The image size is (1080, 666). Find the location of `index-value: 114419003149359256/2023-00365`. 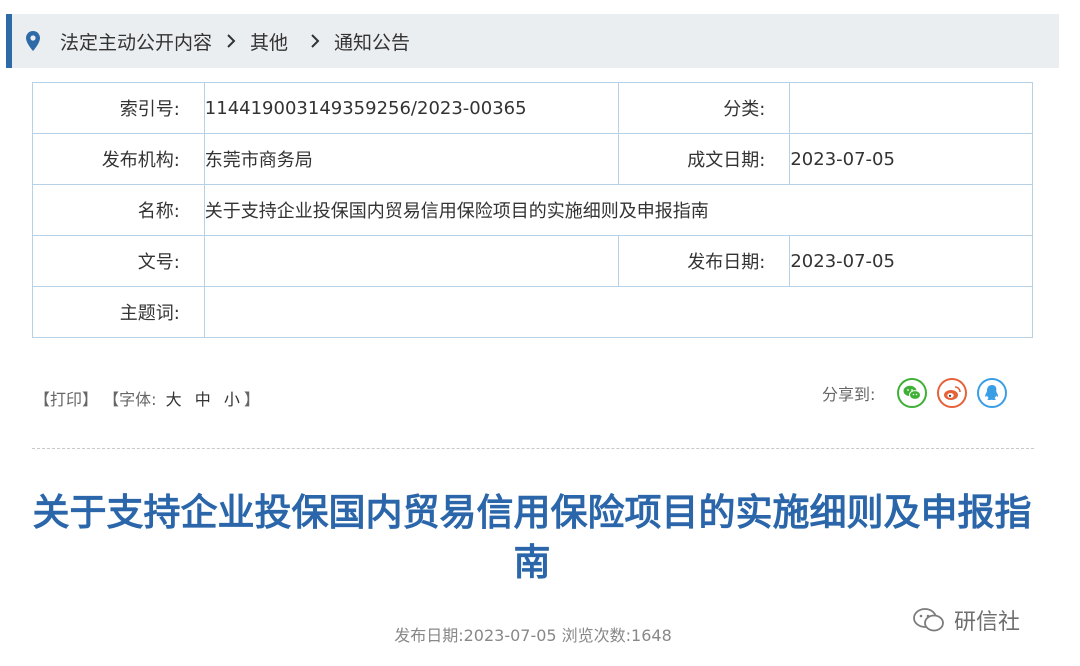

index-value: 114419003149359256/2023-00365 is located at coordinates (411, 108).